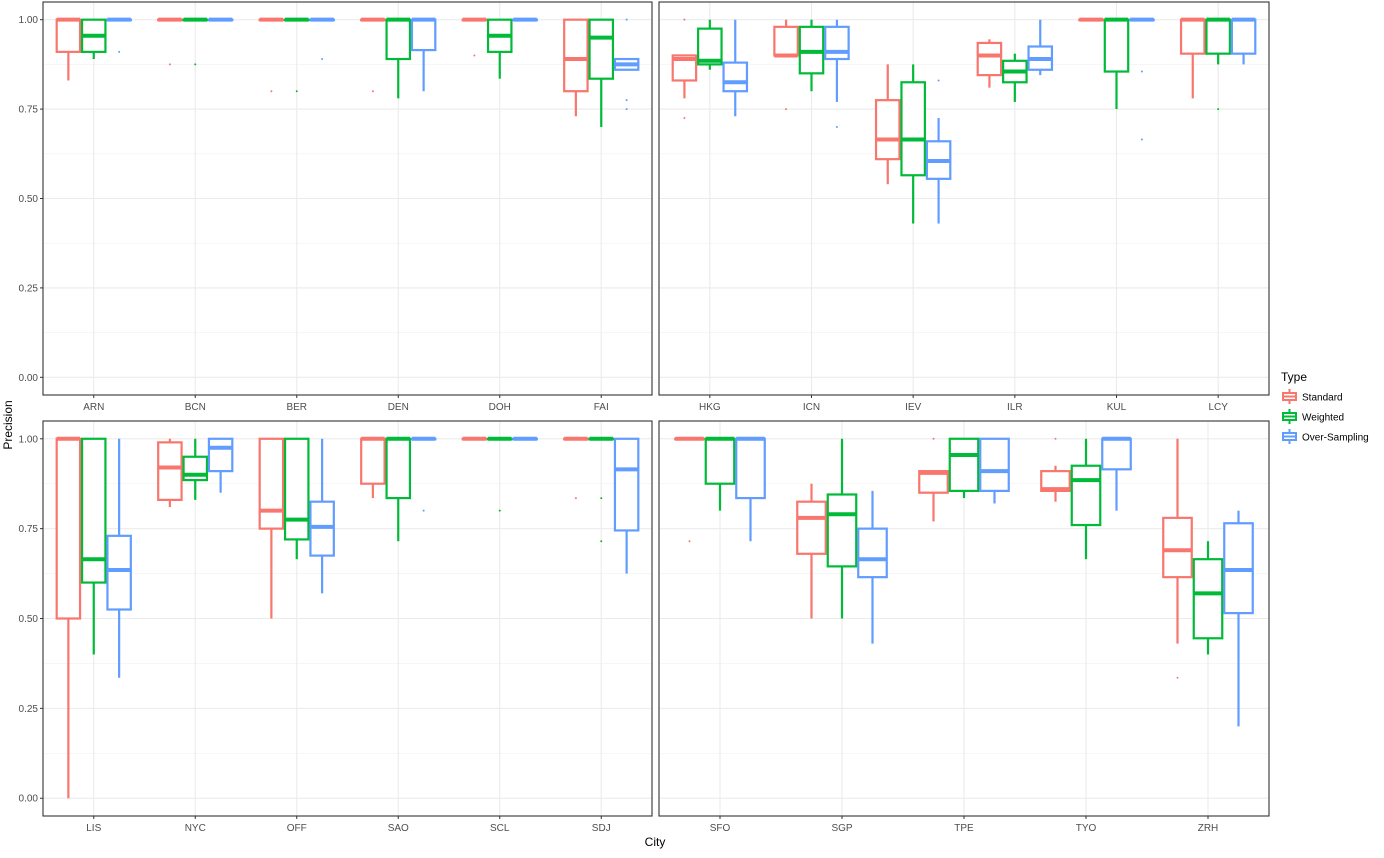 This screenshot has height=858, width=1384. Describe the element at coordinates (474, 438) in the screenshot. I see `box-scl-standard` at that location.